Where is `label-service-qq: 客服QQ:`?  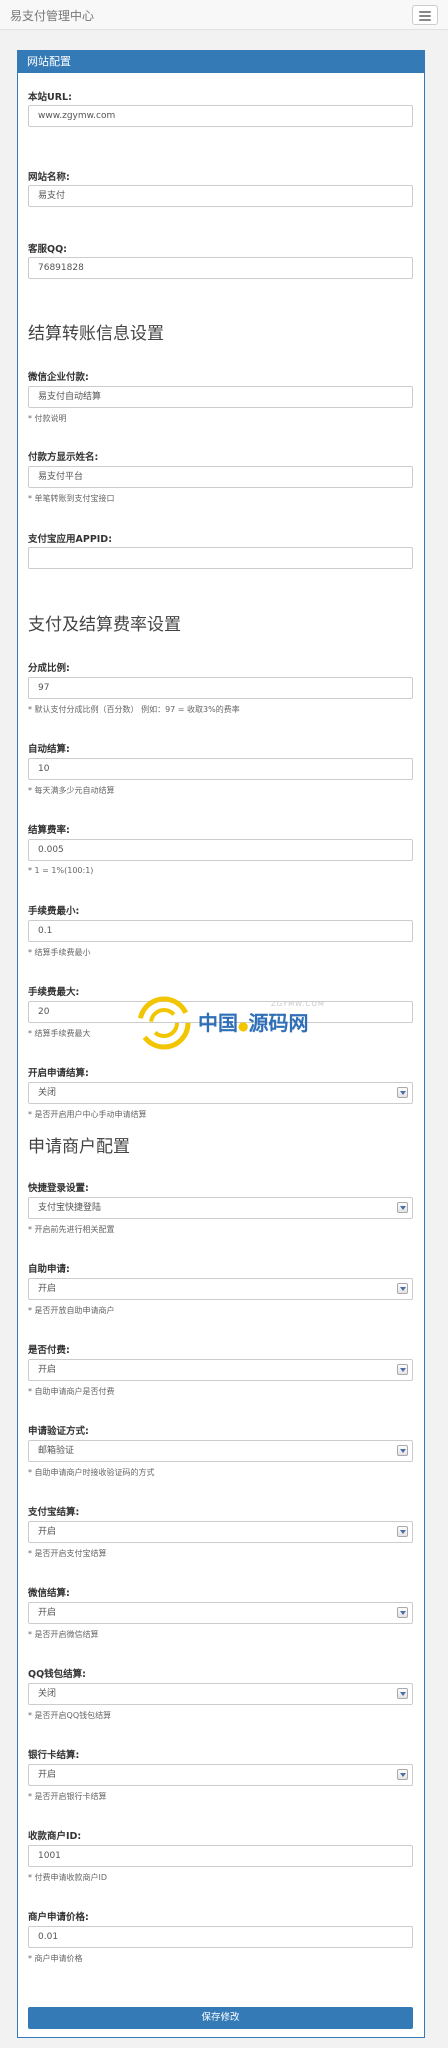
label-service-qq: 客服QQ: is located at coordinates (47, 249).